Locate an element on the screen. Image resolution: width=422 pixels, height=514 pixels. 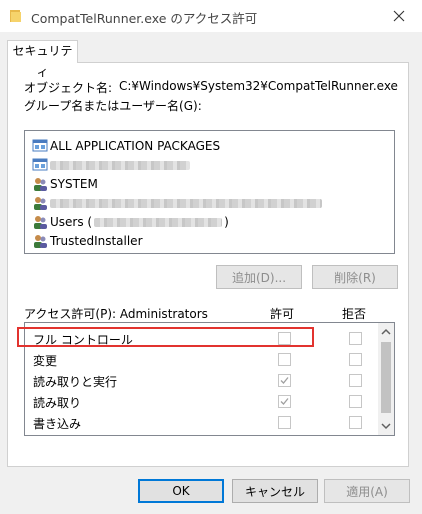
ok-button: OK is located at coordinates (181, 491).